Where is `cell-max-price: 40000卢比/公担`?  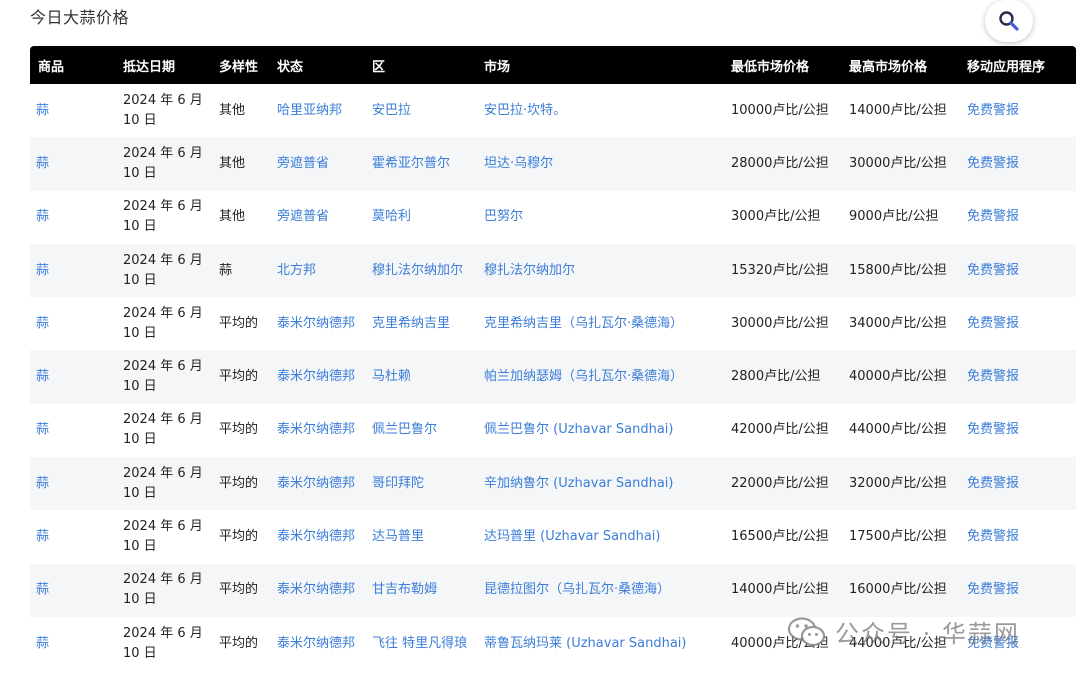 cell-max-price: 40000卢比/公担 is located at coordinates (900, 377).